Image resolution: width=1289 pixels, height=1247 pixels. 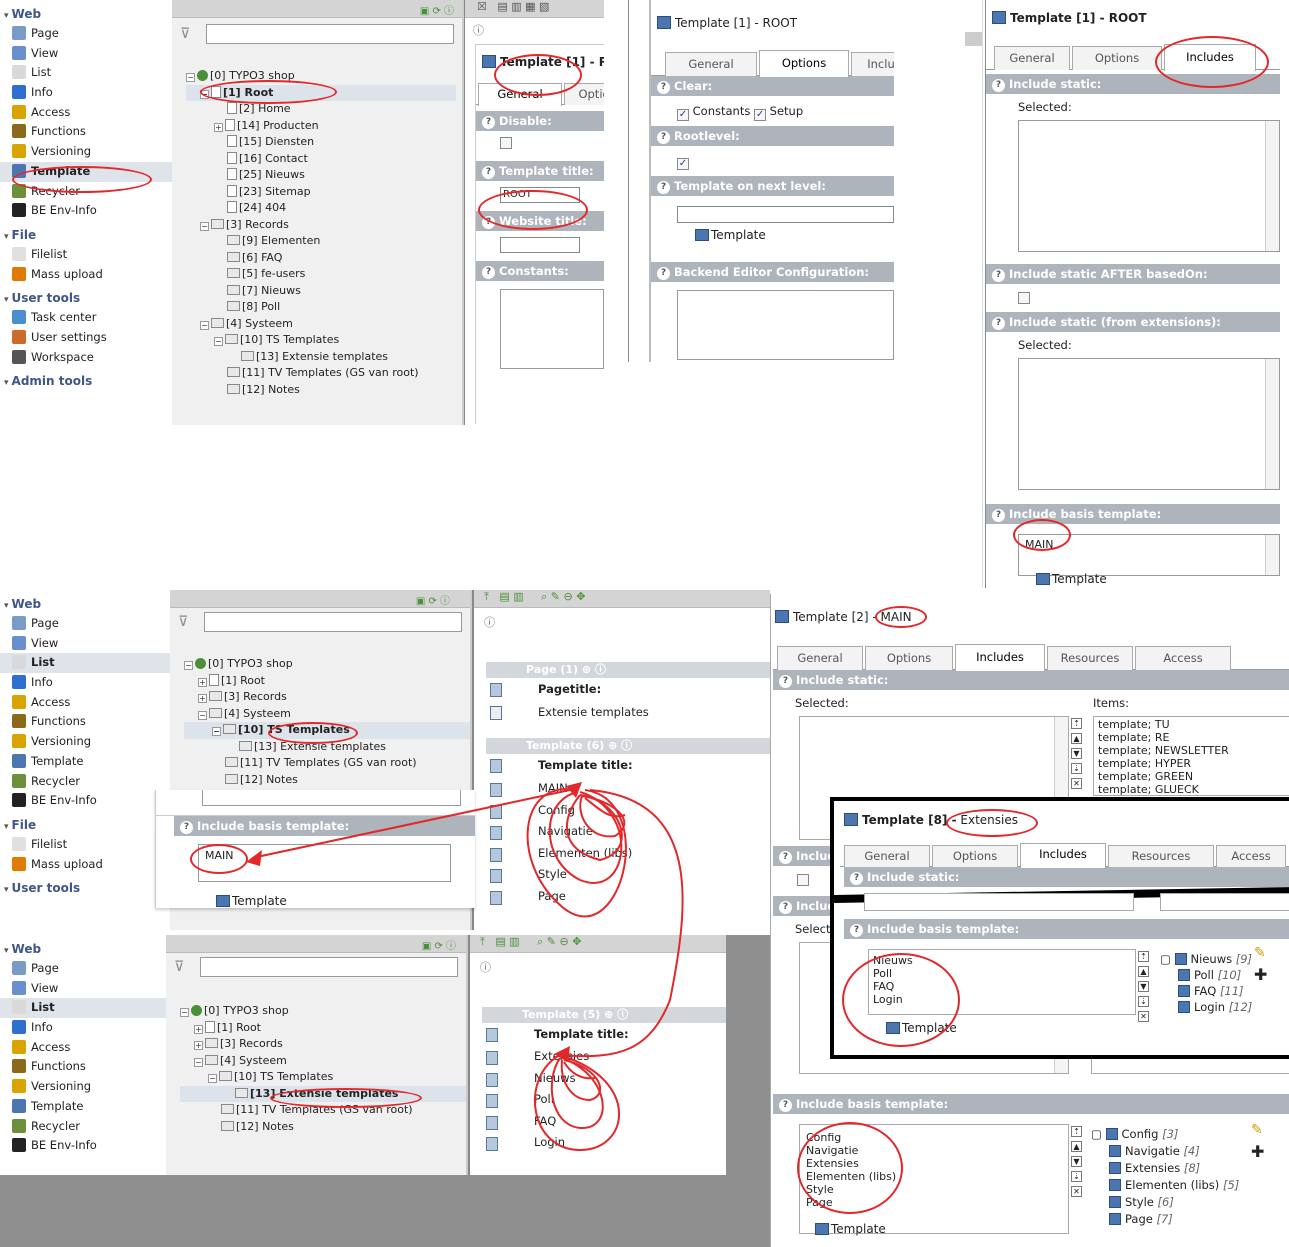 I want to click on tree-node: + [3] Records, so click(x=327, y=697).